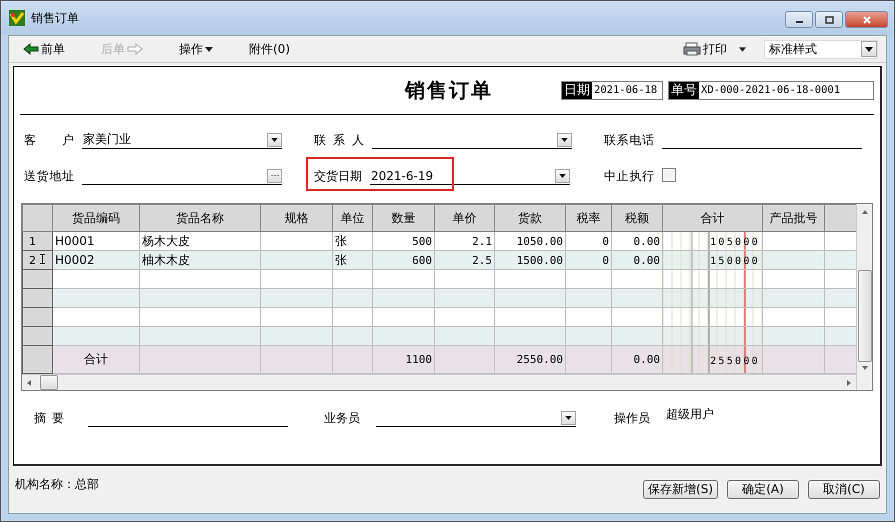 The image size is (895, 522). What do you see at coordinates (403, 260) in the screenshot?
I see `table-cell: 600` at bounding box center [403, 260].